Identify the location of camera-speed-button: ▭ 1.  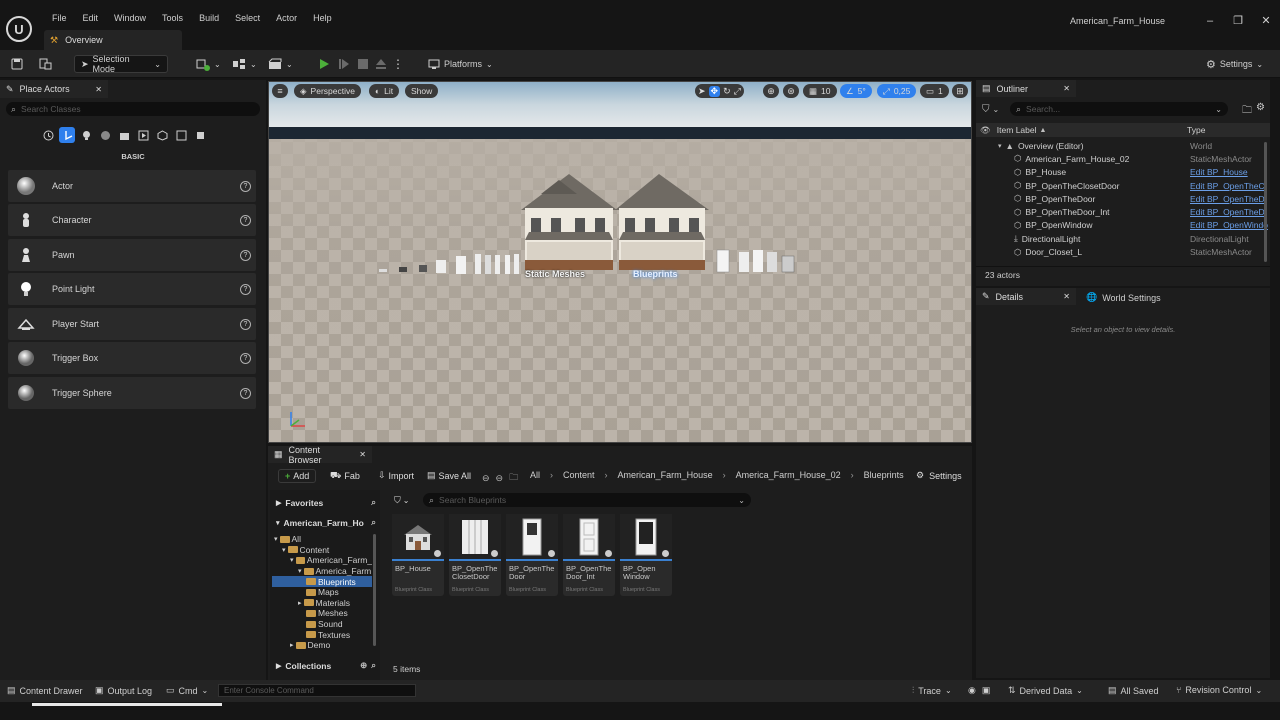
(934, 91).